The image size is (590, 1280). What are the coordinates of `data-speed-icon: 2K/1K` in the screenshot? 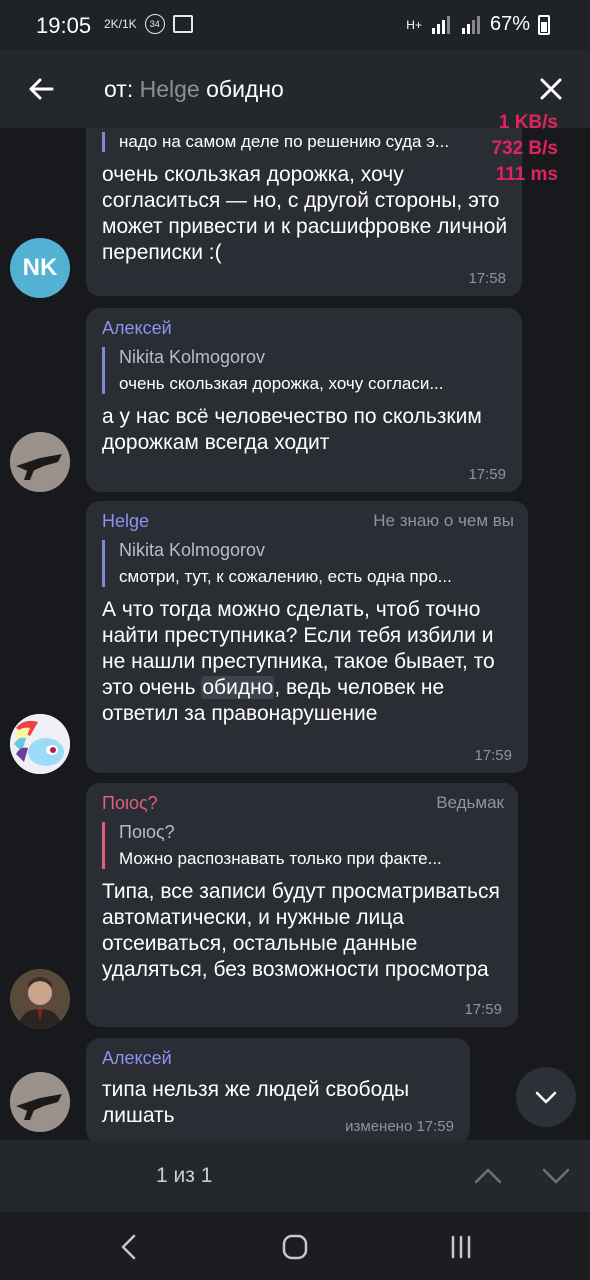 It's located at (120, 24).